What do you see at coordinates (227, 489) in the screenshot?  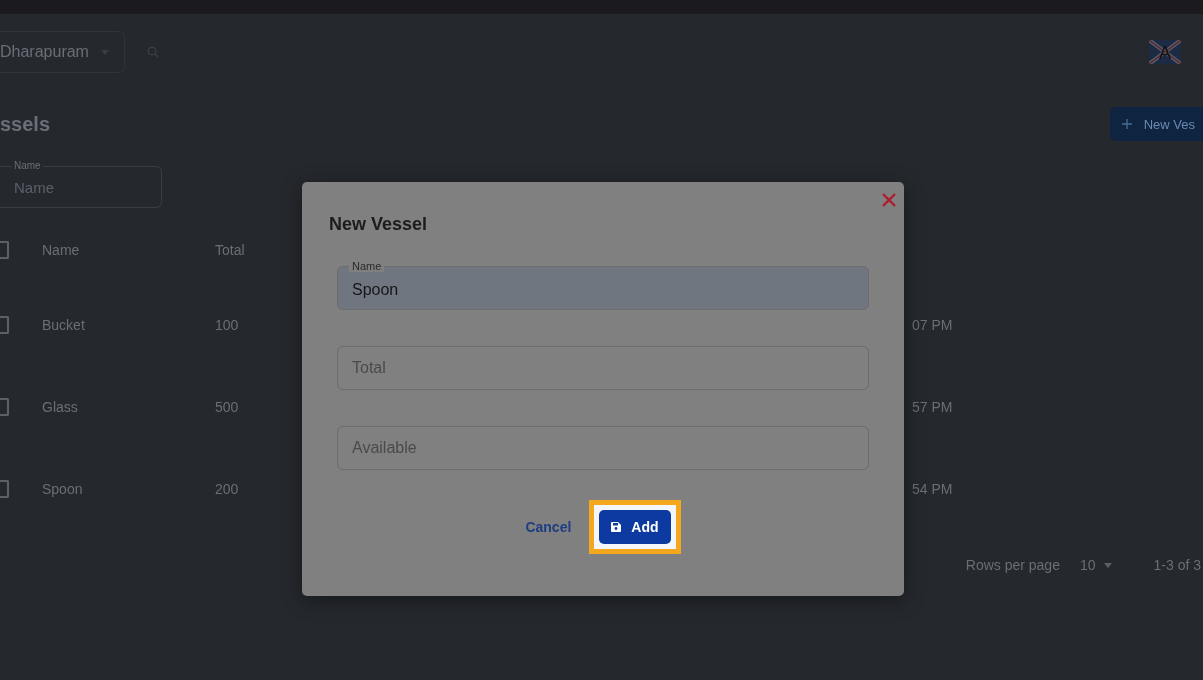 I see `table-cell-text: 200` at bounding box center [227, 489].